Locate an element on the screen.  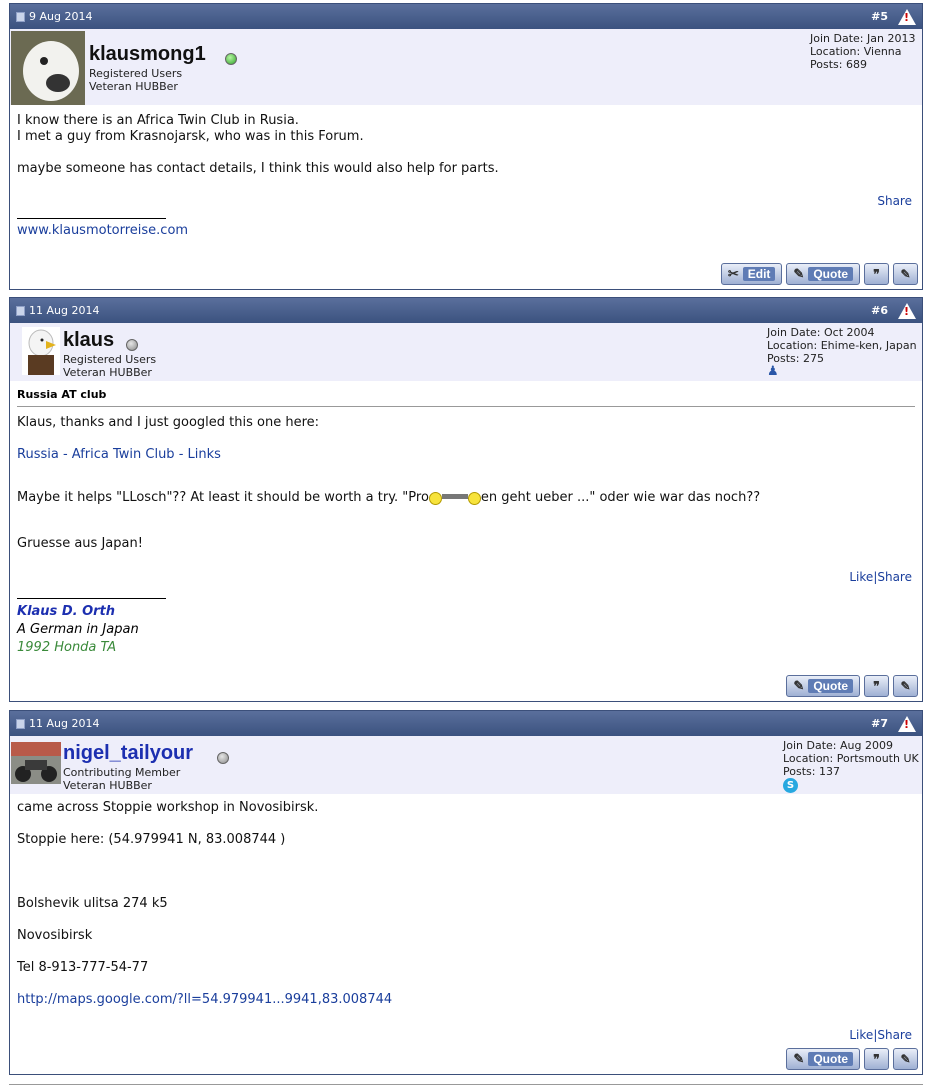
post-count: Posts: 275 is located at coordinates (795, 358).